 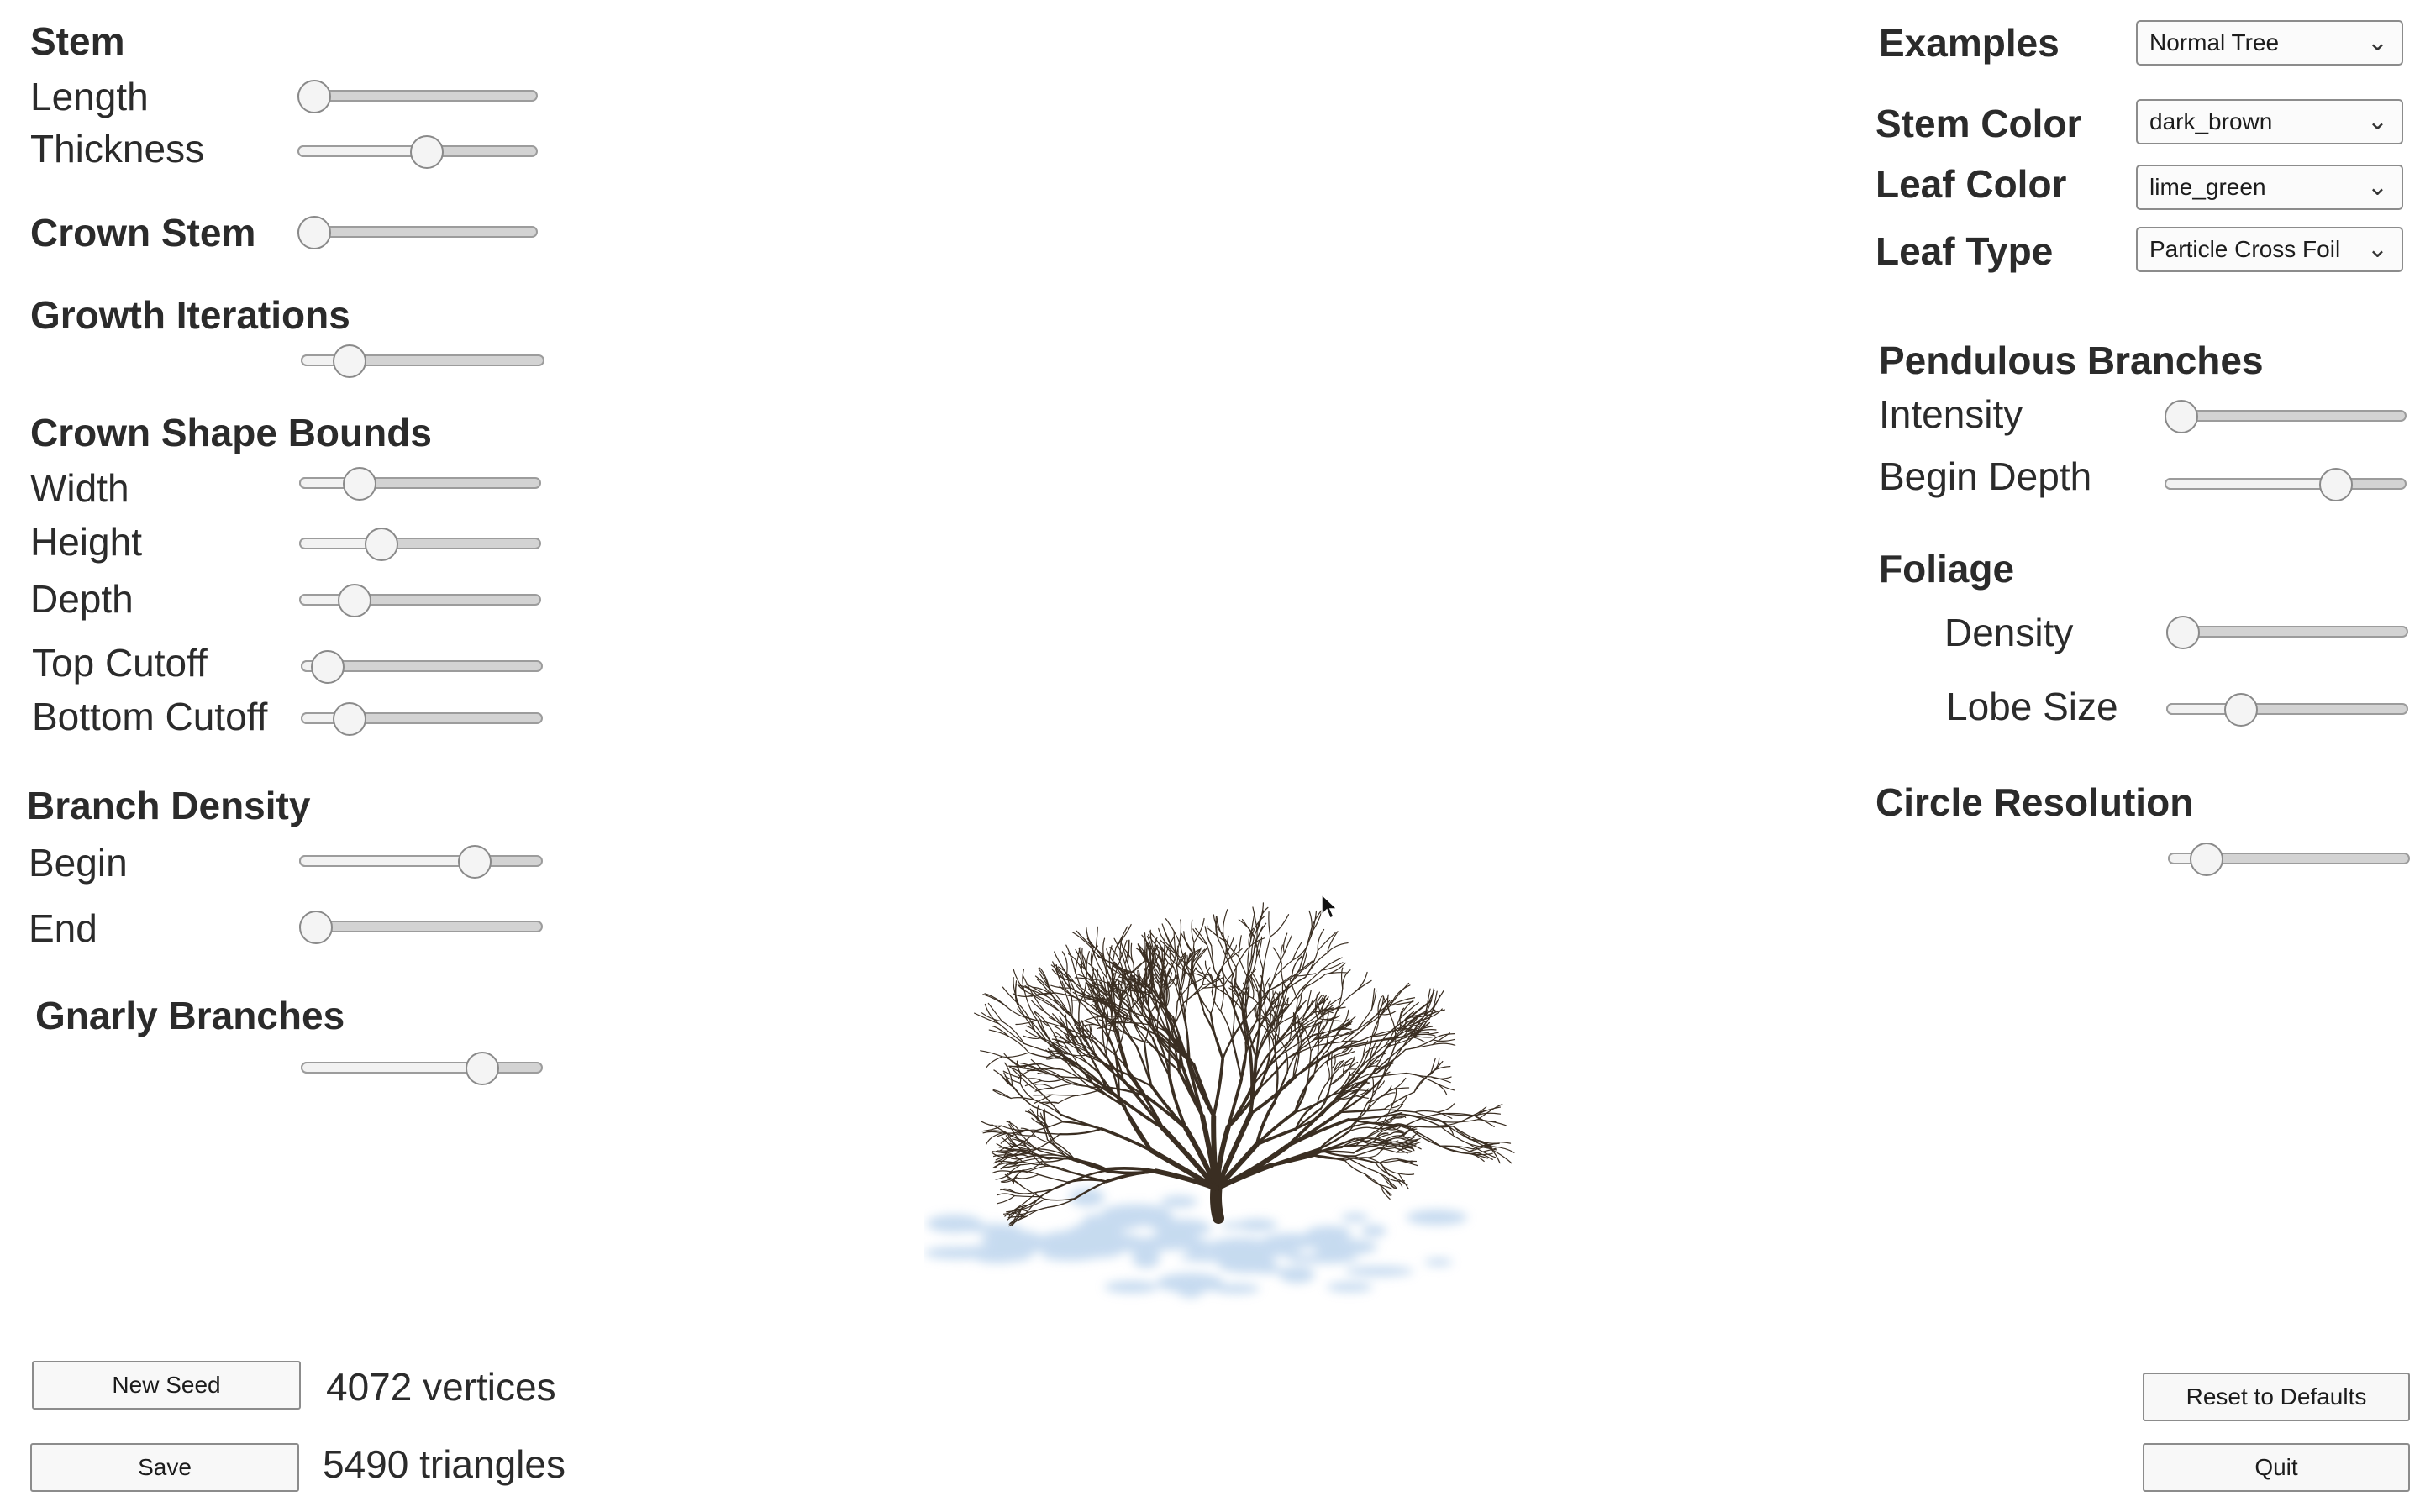 What do you see at coordinates (82, 599) in the screenshot?
I see `crown-depth-label: Depth` at bounding box center [82, 599].